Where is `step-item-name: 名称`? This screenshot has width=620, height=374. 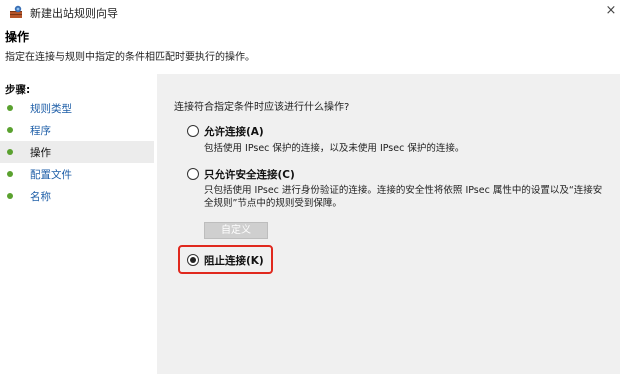 step-item-name: 名称 is located at coordinates (77, 196).